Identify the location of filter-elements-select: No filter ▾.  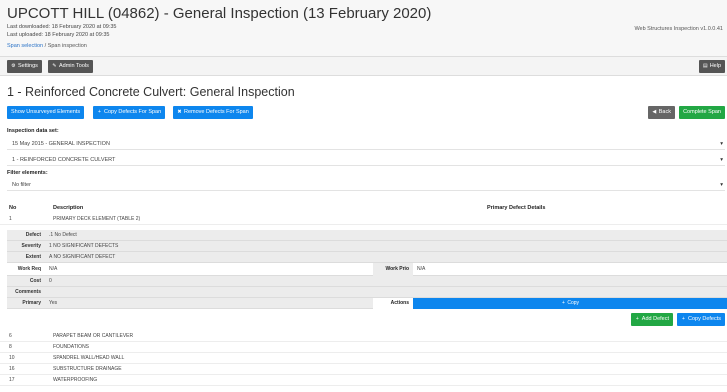
(366, 185).